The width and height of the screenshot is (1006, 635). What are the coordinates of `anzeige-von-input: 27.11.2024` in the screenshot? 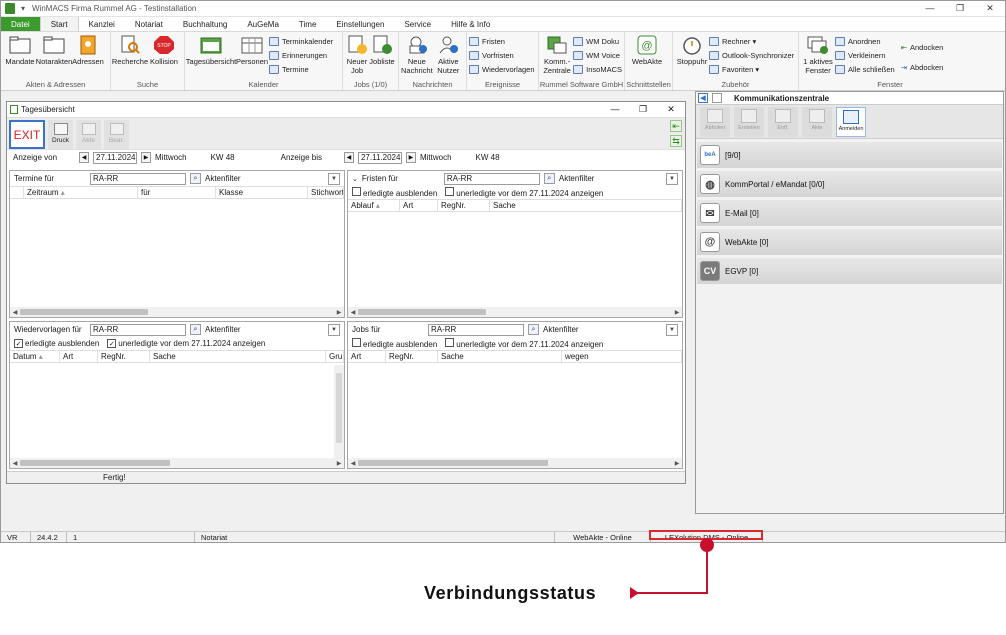 It's located at (115, 157).